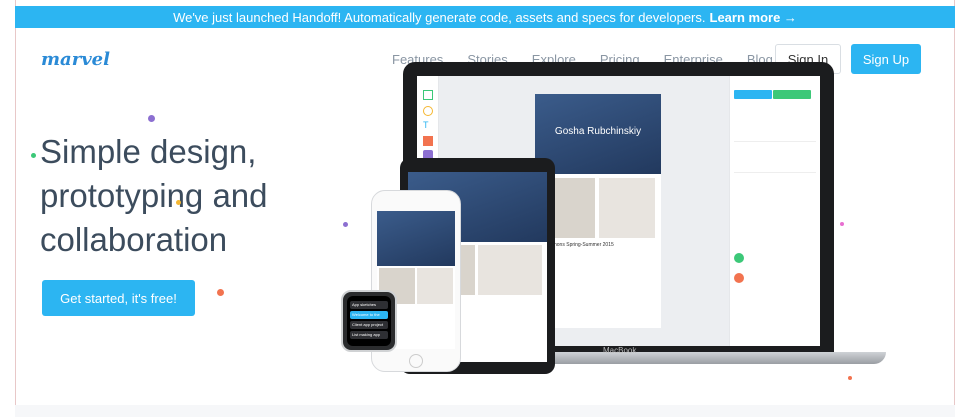 The width and height of the screenshot is (955, 417). What do you see at coordinates (154, 195) in the screenshot?
I see `hero-title-line: prototyping and` at bounding box center [154, 195].